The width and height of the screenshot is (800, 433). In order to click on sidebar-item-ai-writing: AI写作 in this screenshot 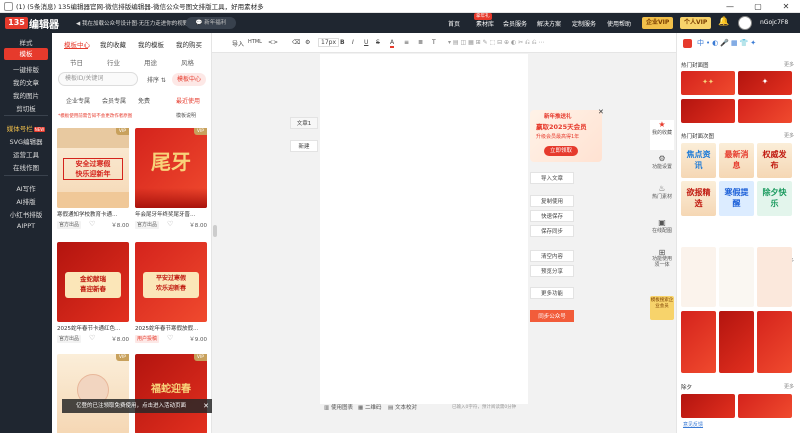, I will do `click(26, 188)`.